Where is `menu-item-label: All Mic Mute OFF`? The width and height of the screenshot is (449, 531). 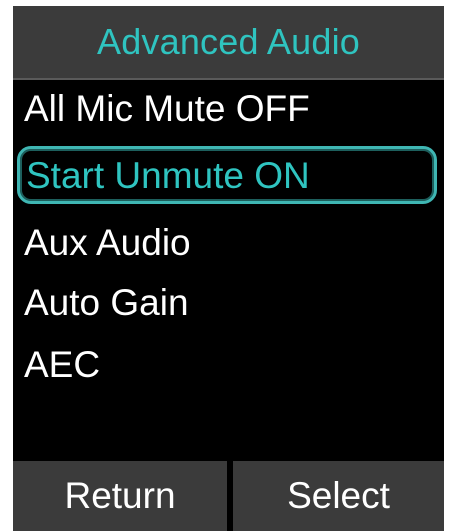 menu-item-label: All Mic Mute OFF is located at coordinates (167, 108).